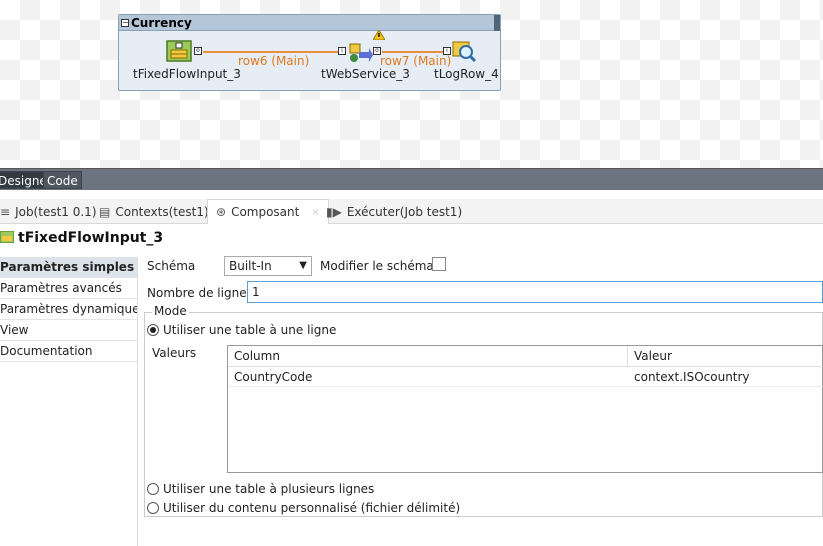 This screenshot has height=546, width=823. I want to click on component-title-row: tFixedFlowInput_3, so click(81, 238).